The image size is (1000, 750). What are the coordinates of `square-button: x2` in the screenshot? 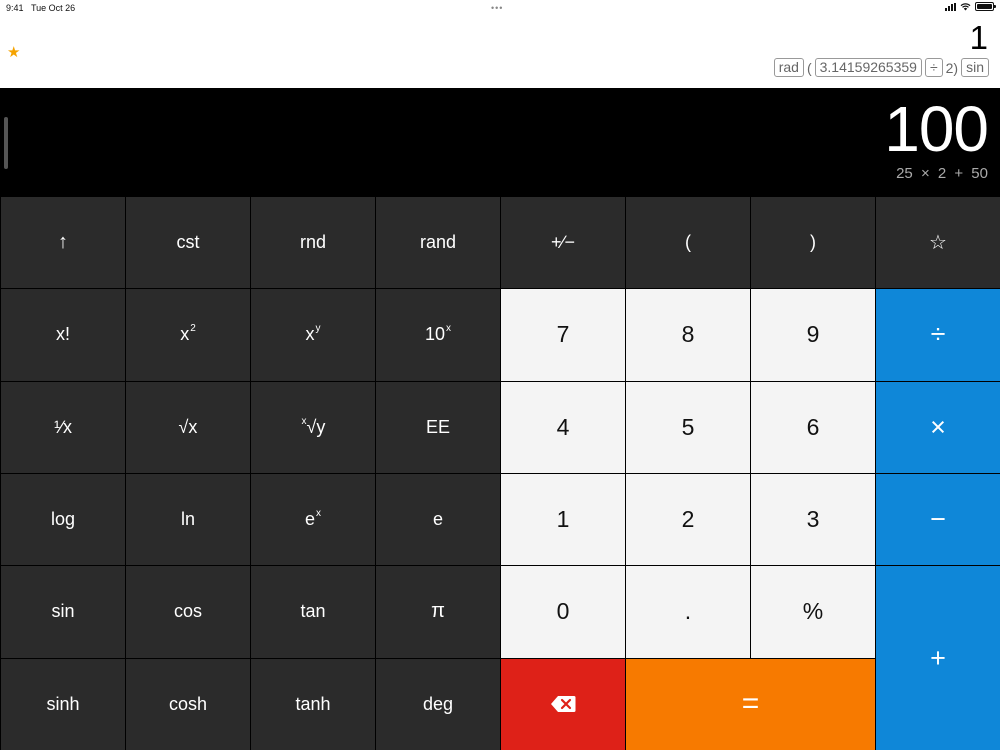 It's located at (188, 335).